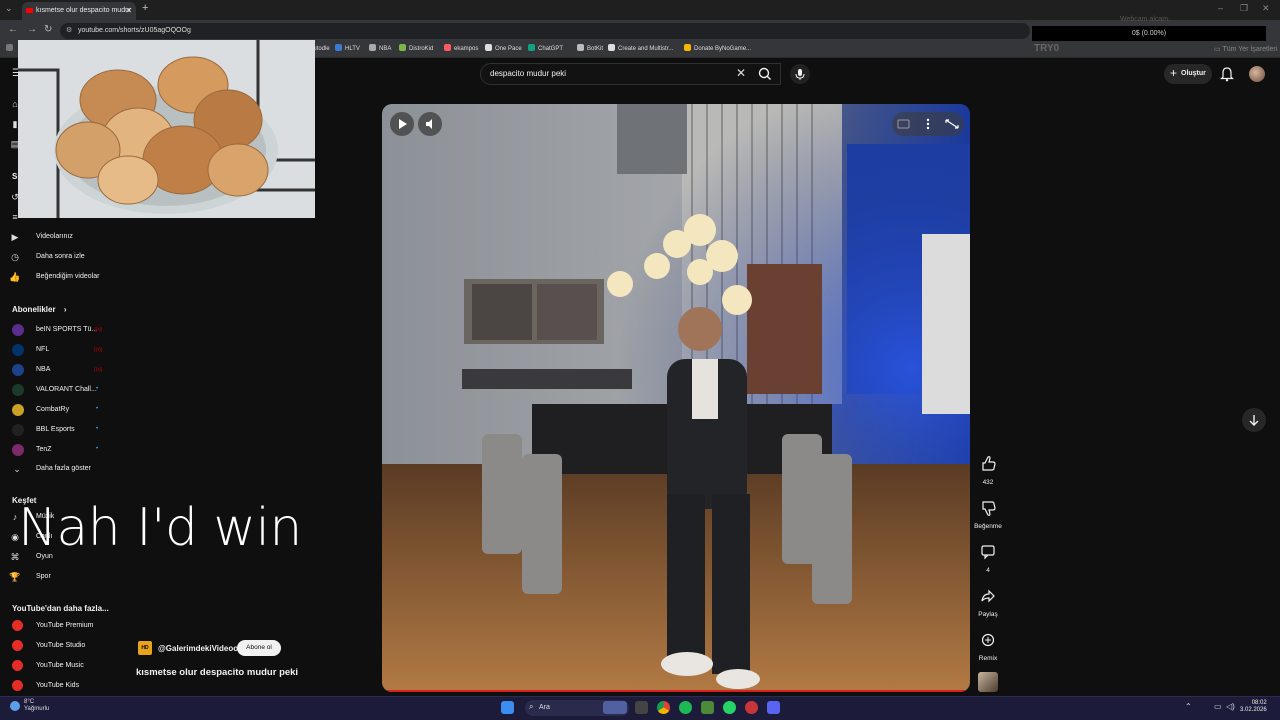 The width and height of the screenshot is (1280, 720). What do you see at coordinates (60, 256) in the screenshot?
I see `sidebar-item: Daha sonra izle` at bounding box center [60, 256].